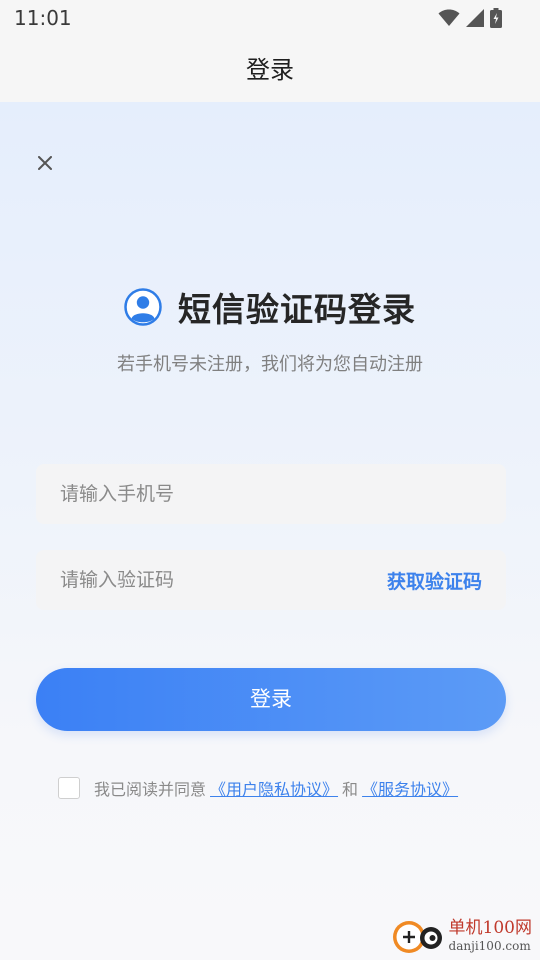 The image size is (540, 960). I want to click on agreement-prefix: 我已阅读并同意, so click(150, 789).